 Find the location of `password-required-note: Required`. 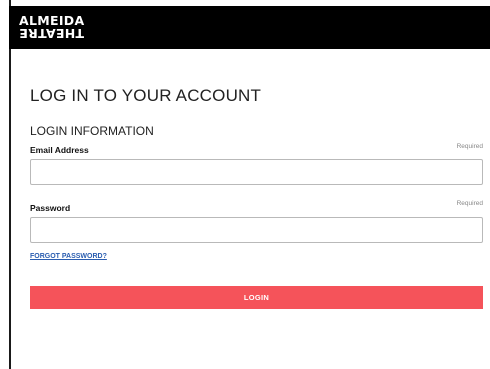

password-required-note: Required is located at coordinates (469, 203).